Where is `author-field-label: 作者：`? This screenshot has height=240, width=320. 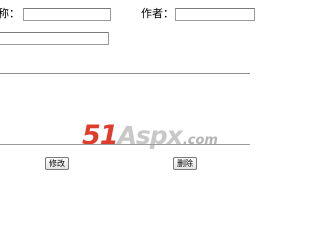 author-field-label: 作者： is located at coordinates (157, 13).